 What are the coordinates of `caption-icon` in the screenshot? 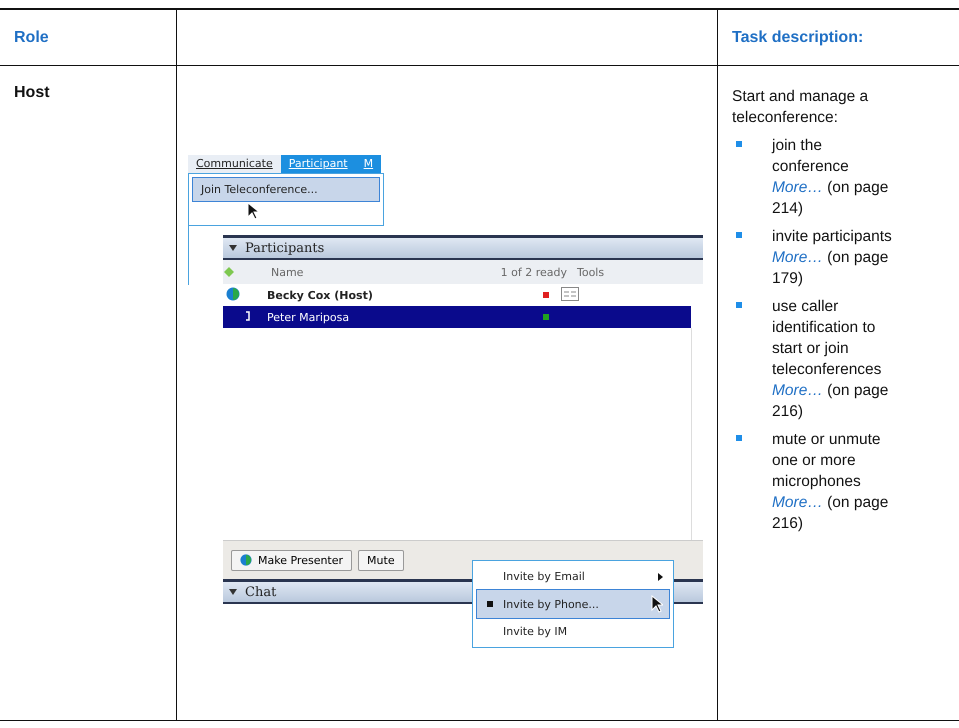 It's located at (570, 293).